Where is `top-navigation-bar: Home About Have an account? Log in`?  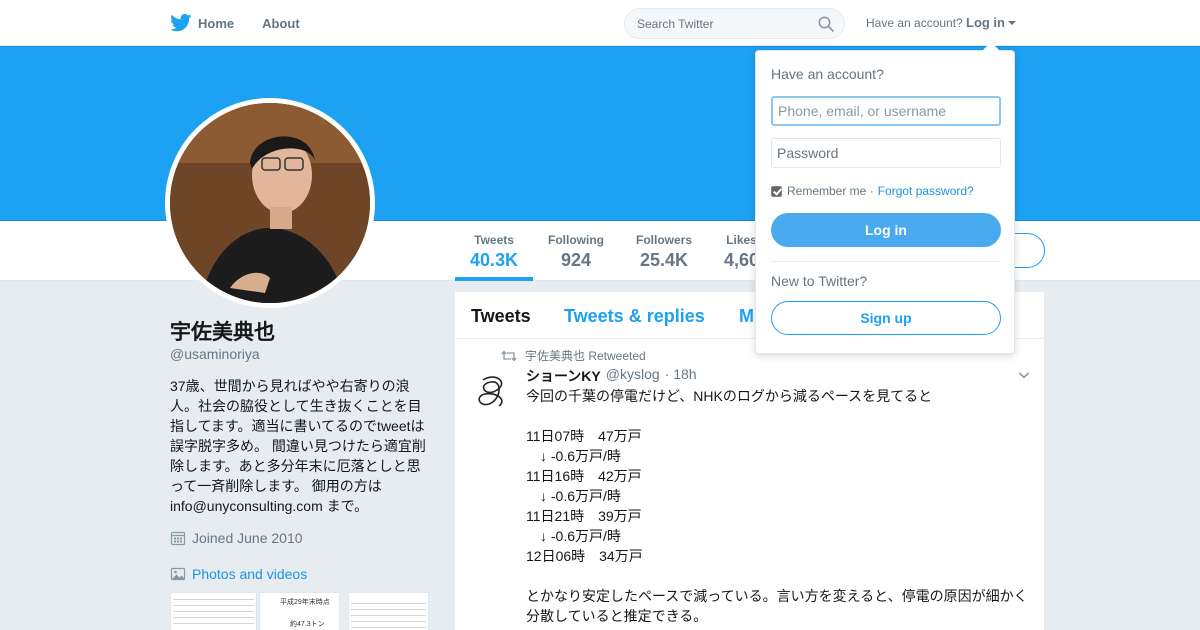 top-navigation-bar: Home About Have an account? Log in is located at coordinates (600, 23).